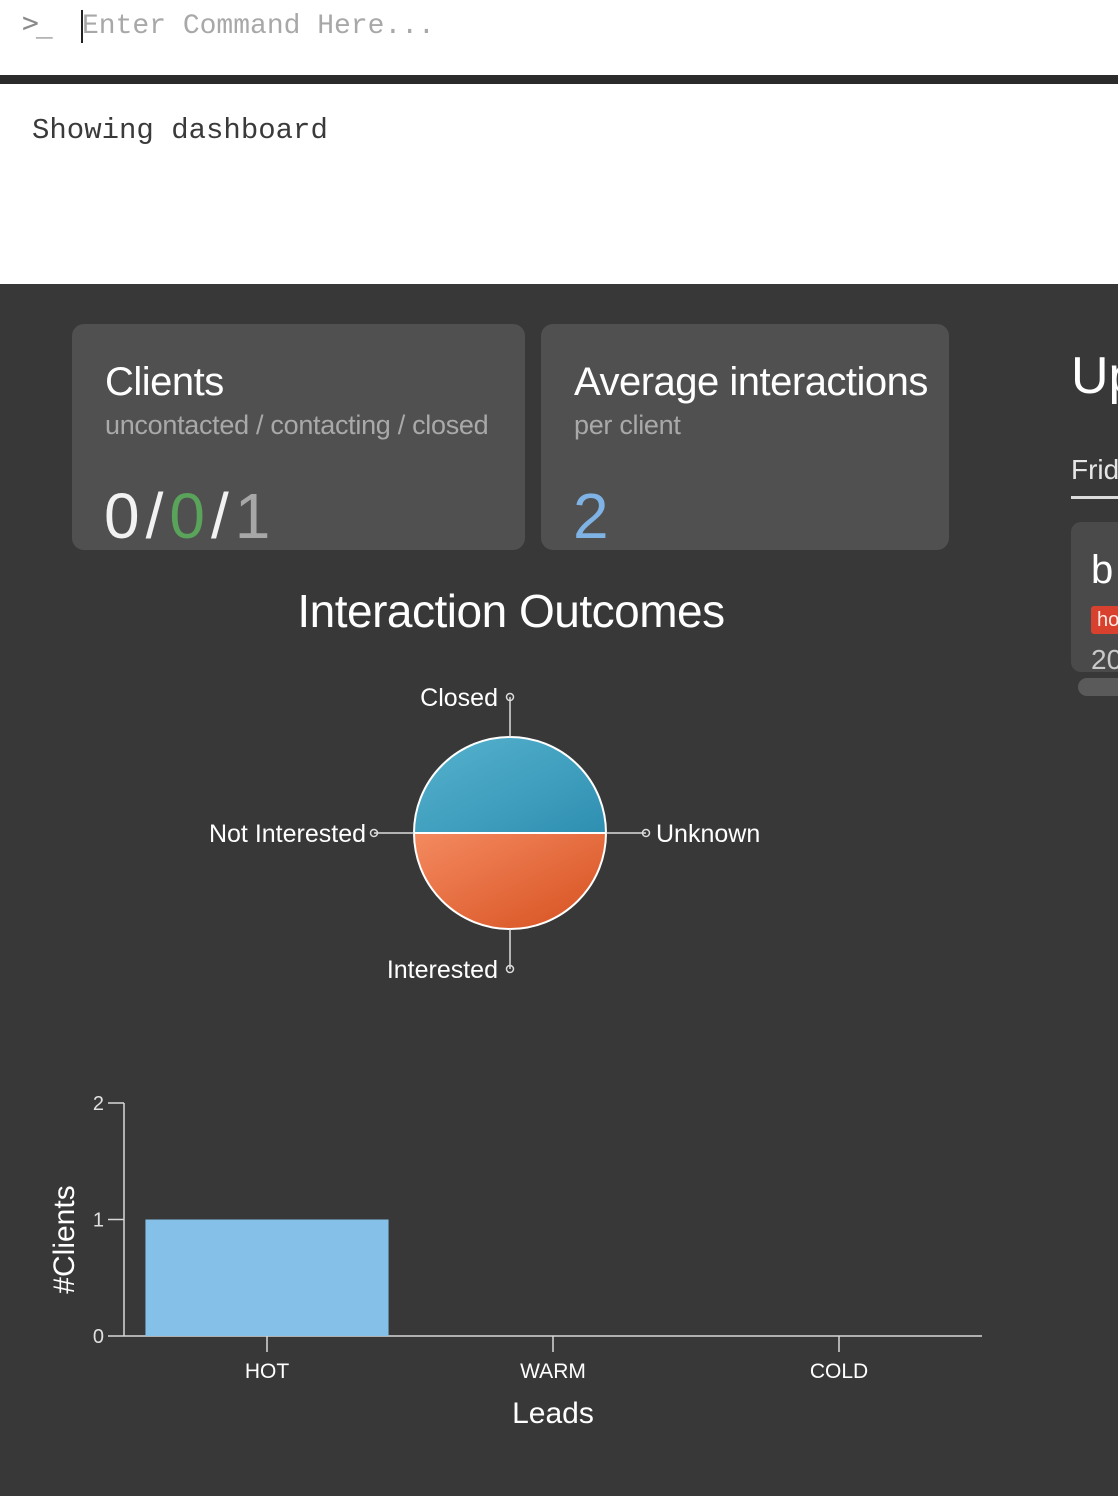 Image resolution: width=1118 pixels, height=1496 pixels. Describe the element at coordinates (459, 698) in the screenshot. I see `pie-label-closed: Closed` at that location.